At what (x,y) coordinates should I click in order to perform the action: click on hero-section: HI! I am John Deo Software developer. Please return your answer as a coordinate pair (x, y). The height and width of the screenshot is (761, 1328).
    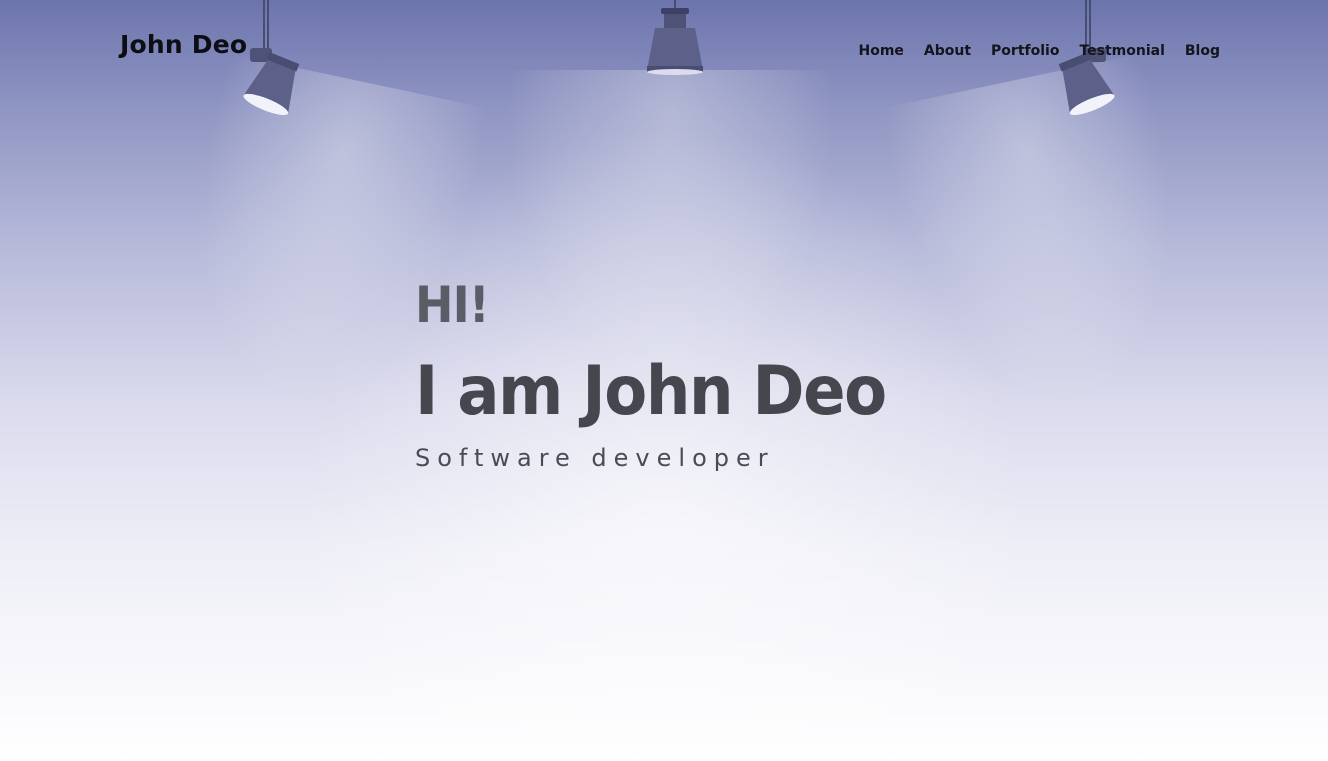
    Looking at the image, I should click on (671, 376).